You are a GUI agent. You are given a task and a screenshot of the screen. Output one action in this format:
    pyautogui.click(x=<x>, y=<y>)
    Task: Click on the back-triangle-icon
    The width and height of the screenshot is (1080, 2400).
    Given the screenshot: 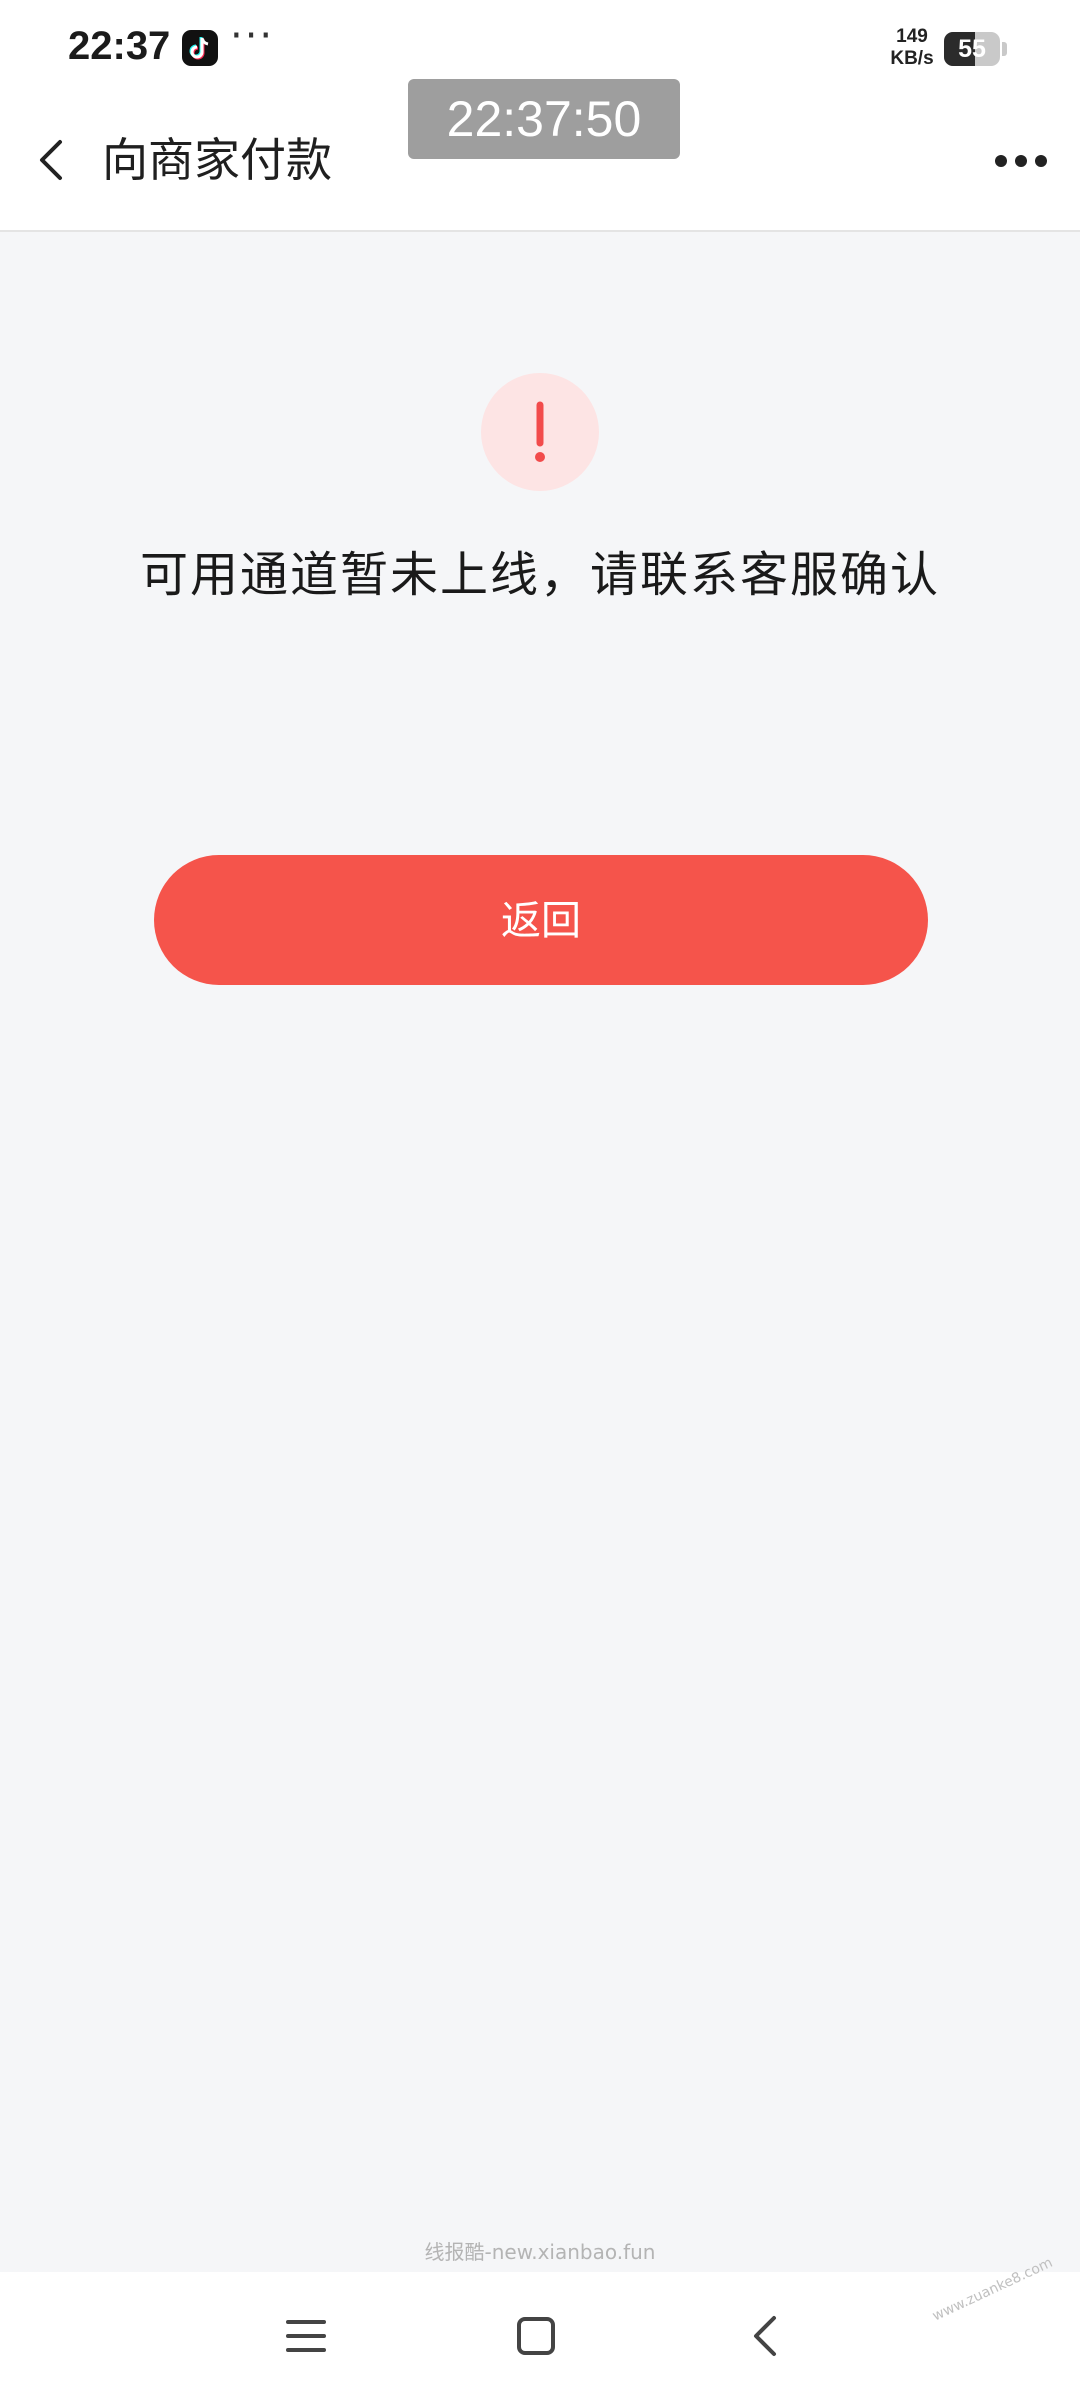 What is the action you would take?
    pyautogui.click(x=765, y=2336)
    